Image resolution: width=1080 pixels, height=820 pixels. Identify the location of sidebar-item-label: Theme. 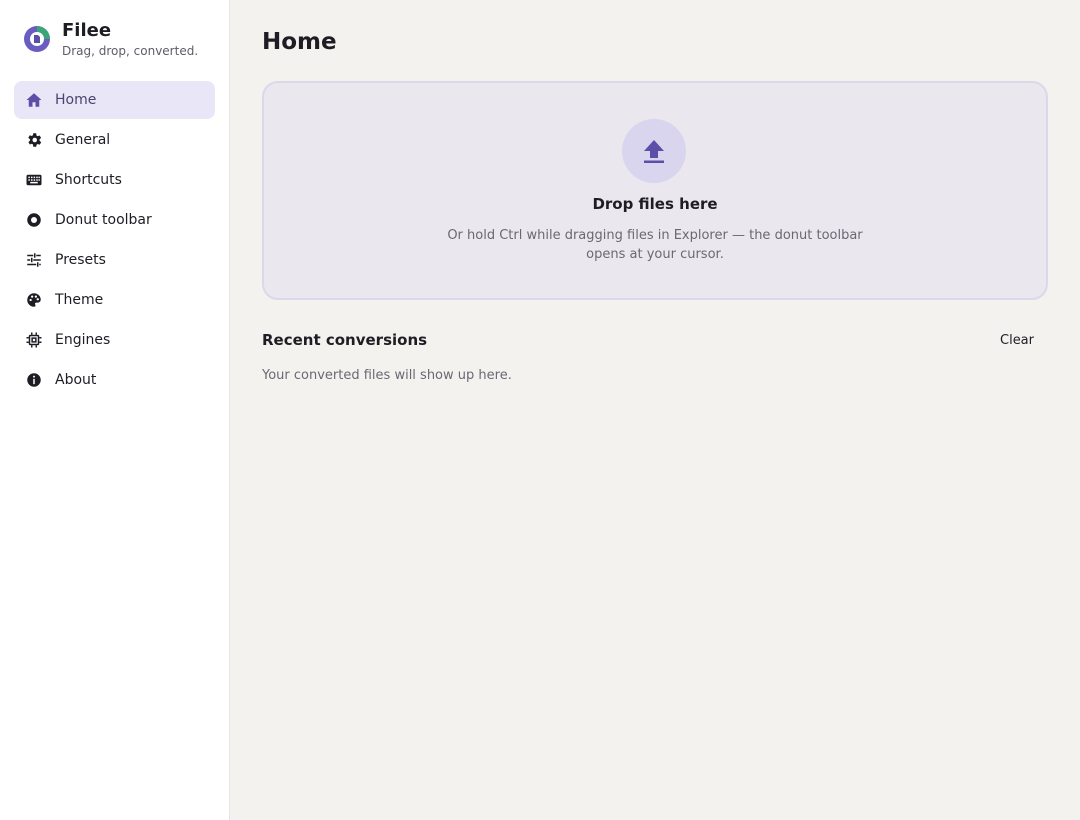
(79, 300).